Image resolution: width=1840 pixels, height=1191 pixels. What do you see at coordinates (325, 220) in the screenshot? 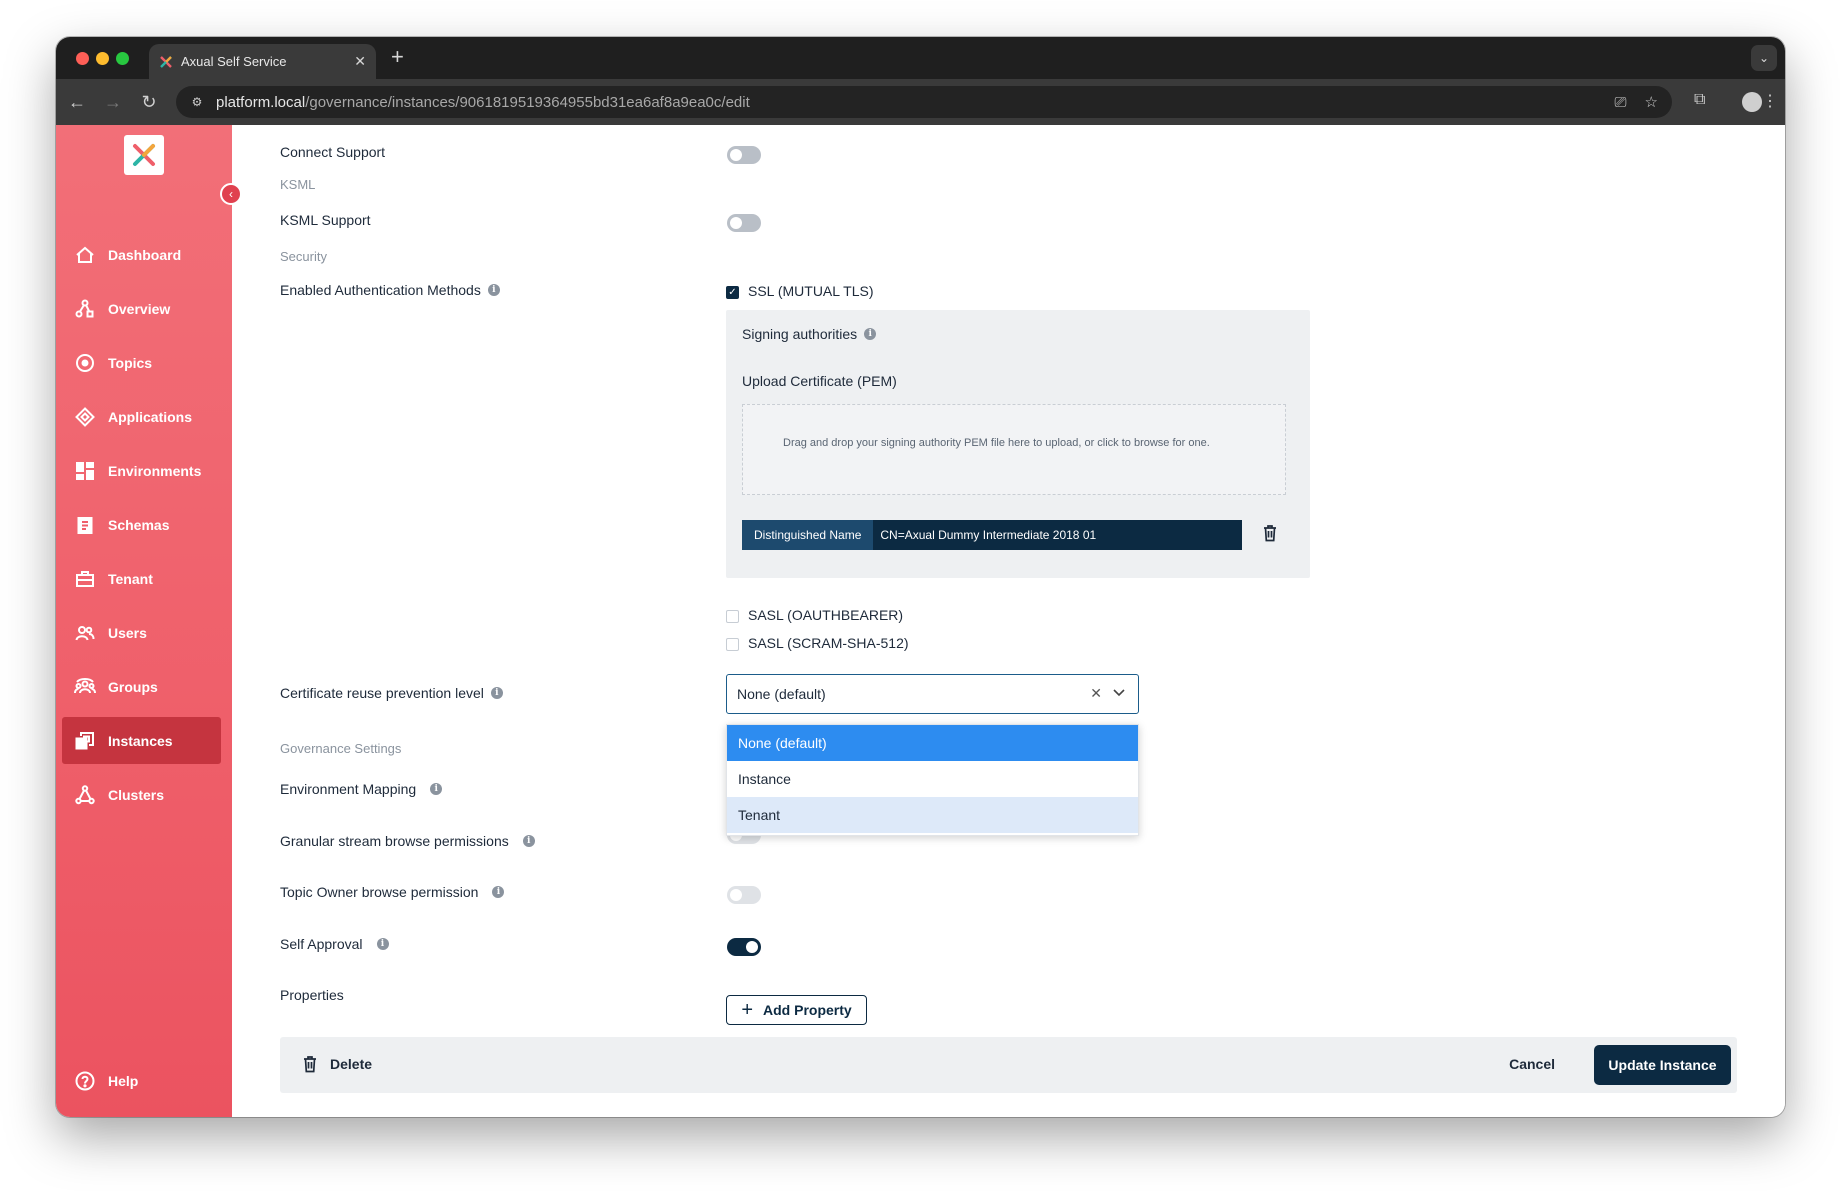
I see `ksml-support-label: KSML Support` at bounding box center [325, 220].